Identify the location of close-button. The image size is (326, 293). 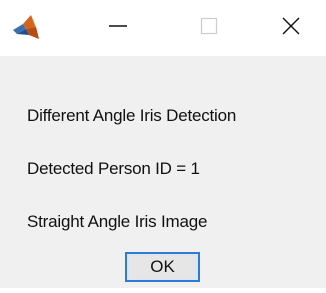
(291, 28).